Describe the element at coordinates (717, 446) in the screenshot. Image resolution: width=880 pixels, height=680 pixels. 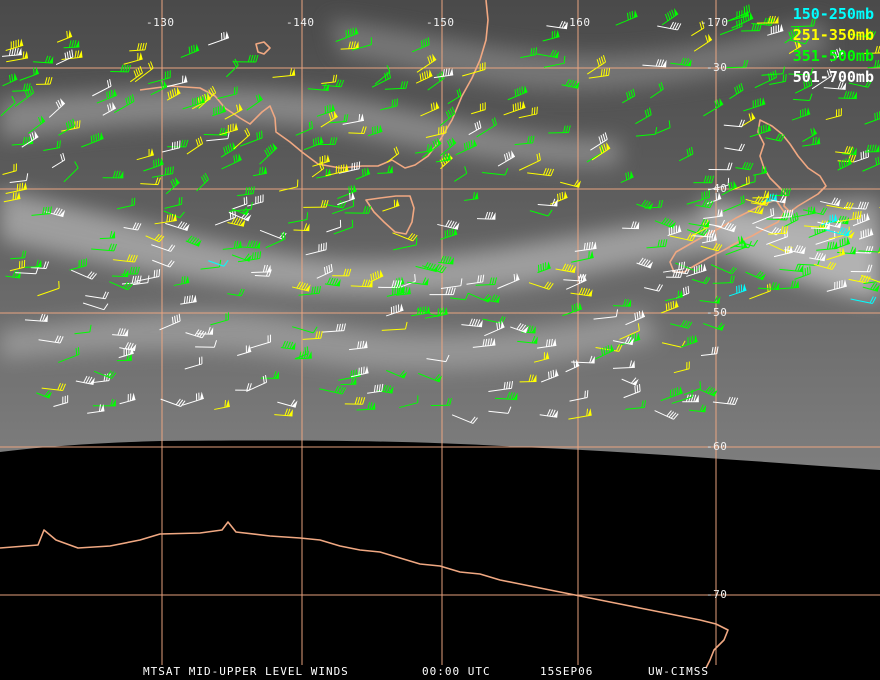
I see `lat-label-60: -60` at that location.